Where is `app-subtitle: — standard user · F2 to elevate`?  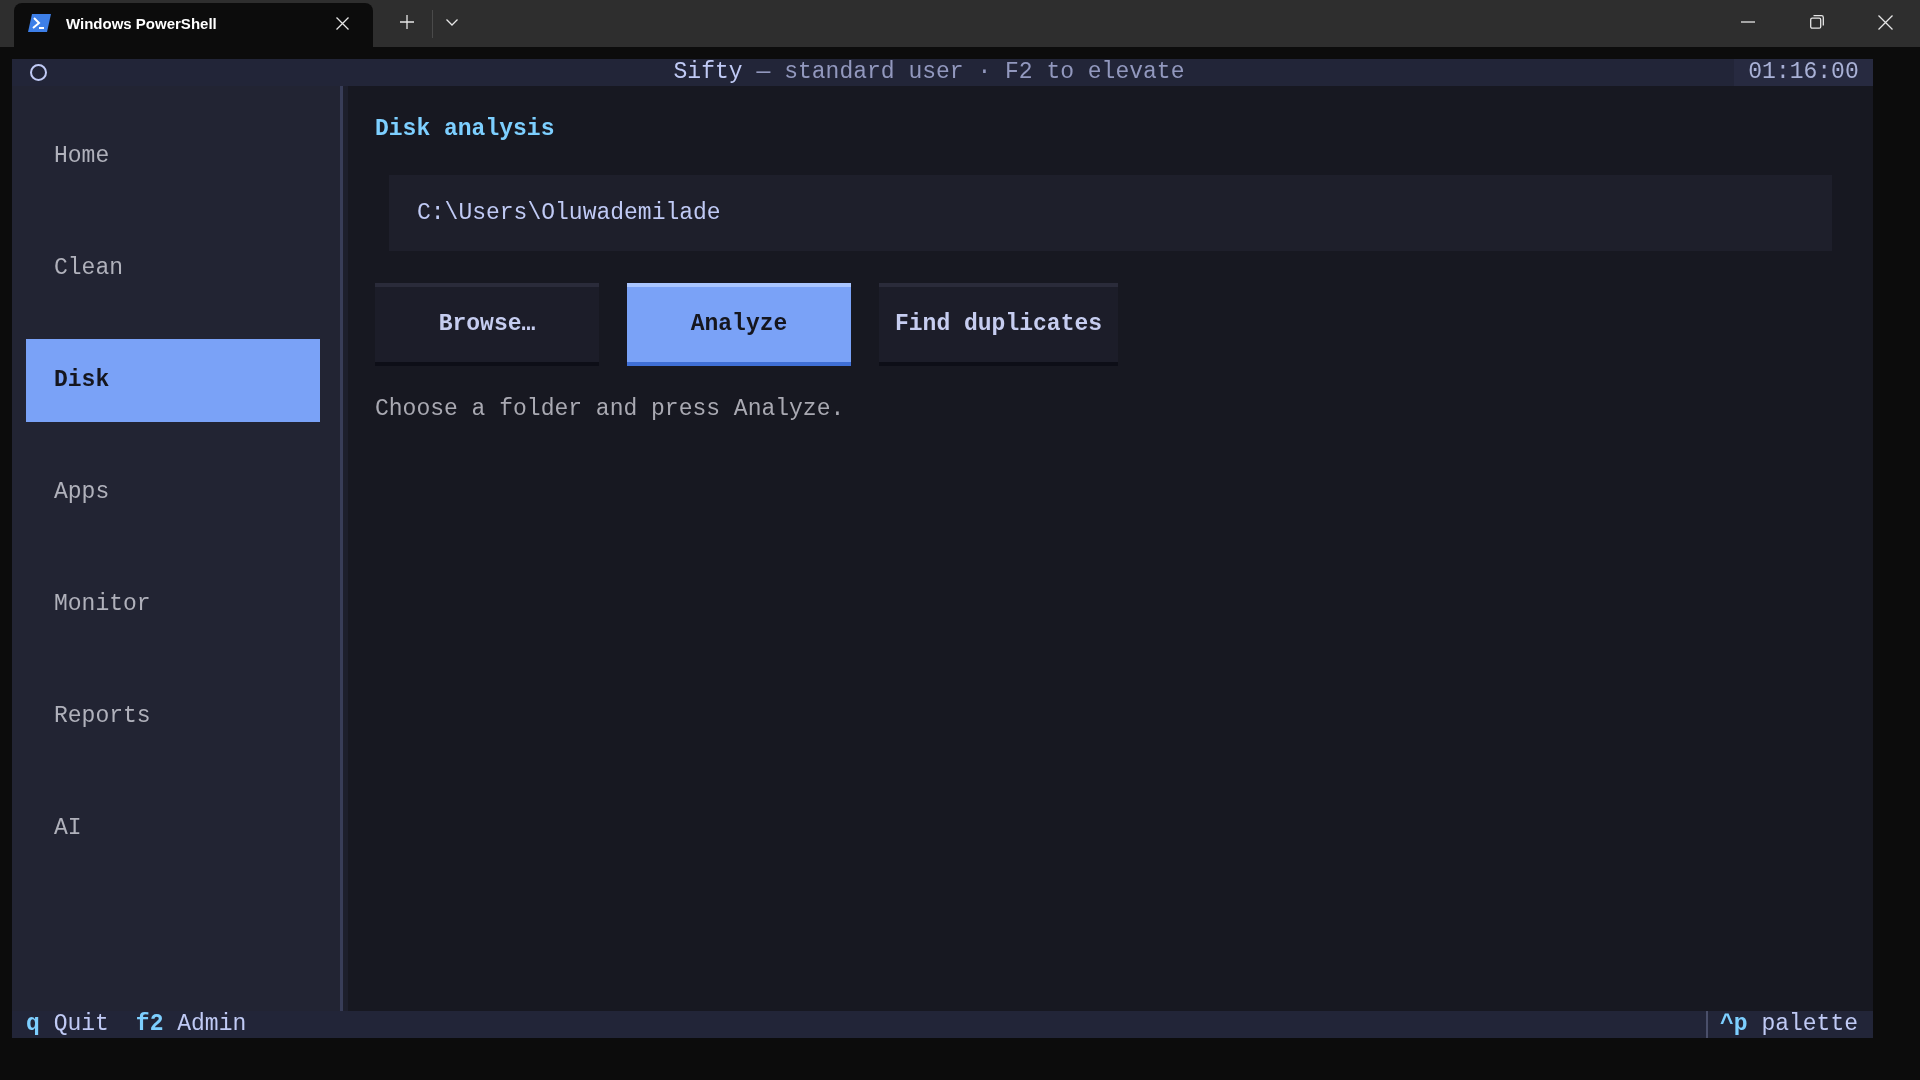 app-subtitle: — standard user · F2 to elevate is located at coordinates (970, 72).